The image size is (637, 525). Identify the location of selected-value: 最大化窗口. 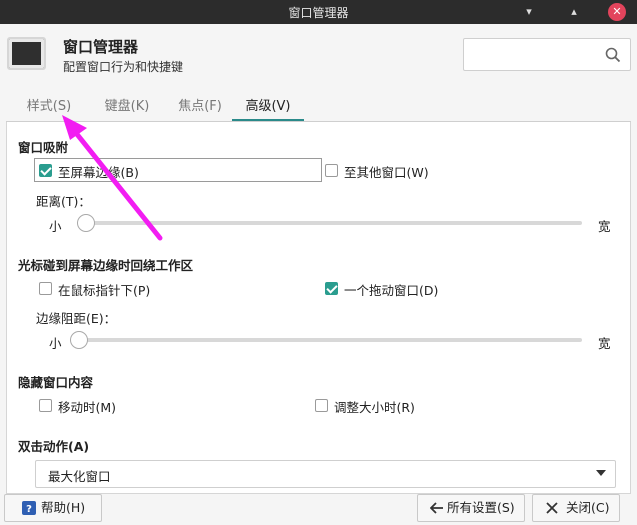
(79, 476).